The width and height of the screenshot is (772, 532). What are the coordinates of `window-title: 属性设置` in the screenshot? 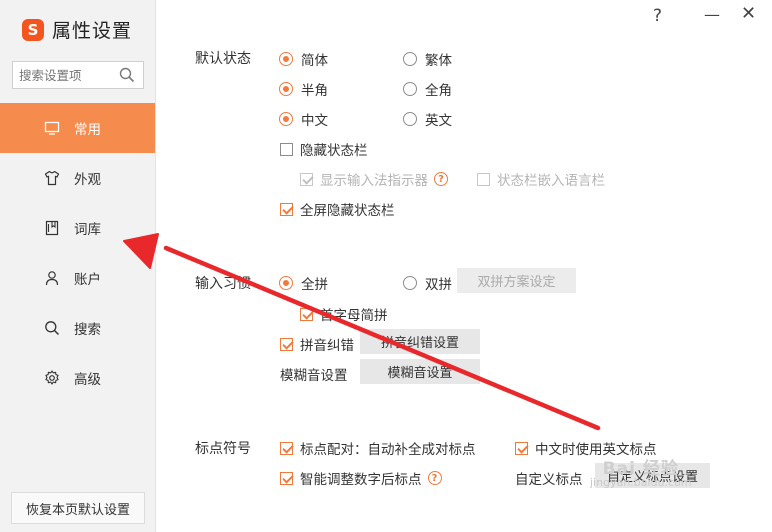 It's located at (92, 31).